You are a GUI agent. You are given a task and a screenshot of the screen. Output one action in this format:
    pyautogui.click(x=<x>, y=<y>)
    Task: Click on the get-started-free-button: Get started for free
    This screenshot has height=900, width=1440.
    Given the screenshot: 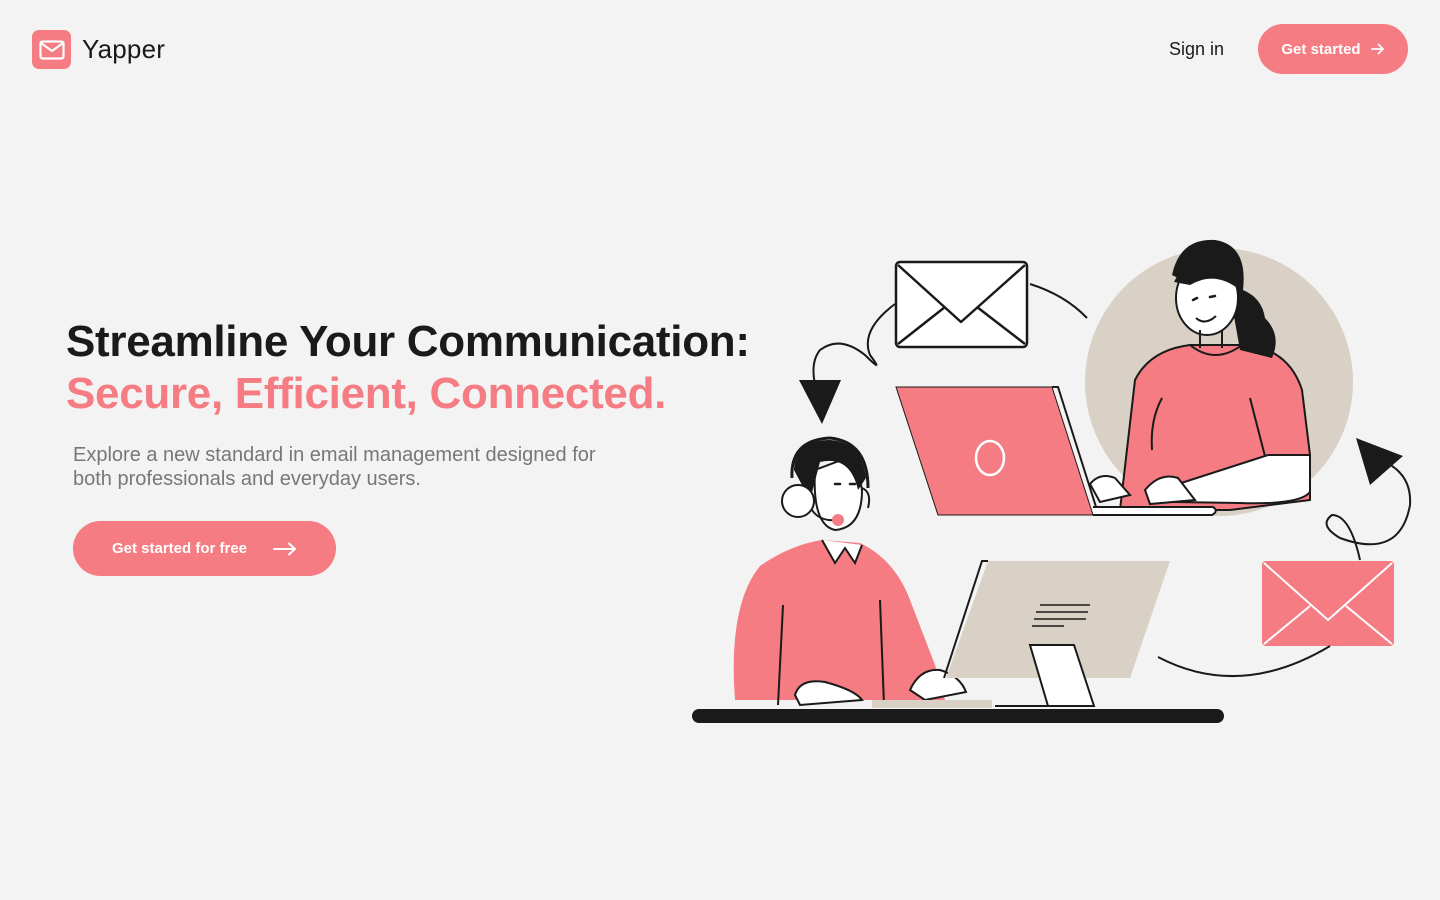 What is the action you would take?
    pyautogui.click(x=204, y=548)
    